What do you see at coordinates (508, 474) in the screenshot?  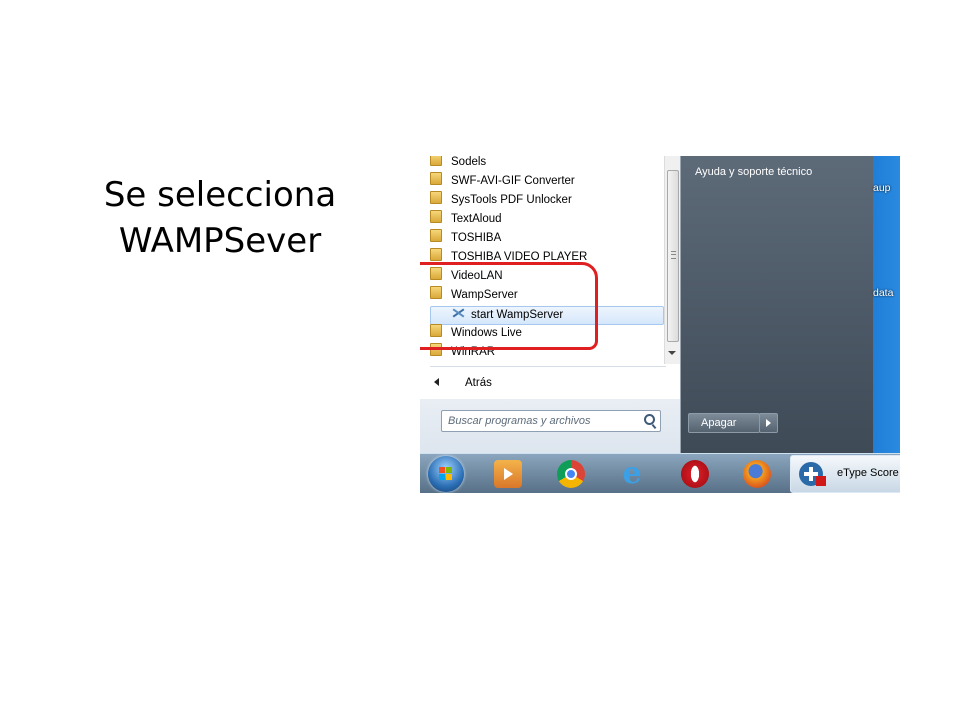 I see `media-player-icon` at bounding box center [508, 474].